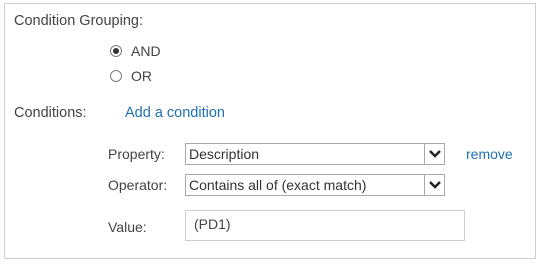 This screenshot has height=268, width=544. What do you see at coordinates (127, 227) in the screenshot?
I see `value-label: Value:` at bounding box center [127, 227].